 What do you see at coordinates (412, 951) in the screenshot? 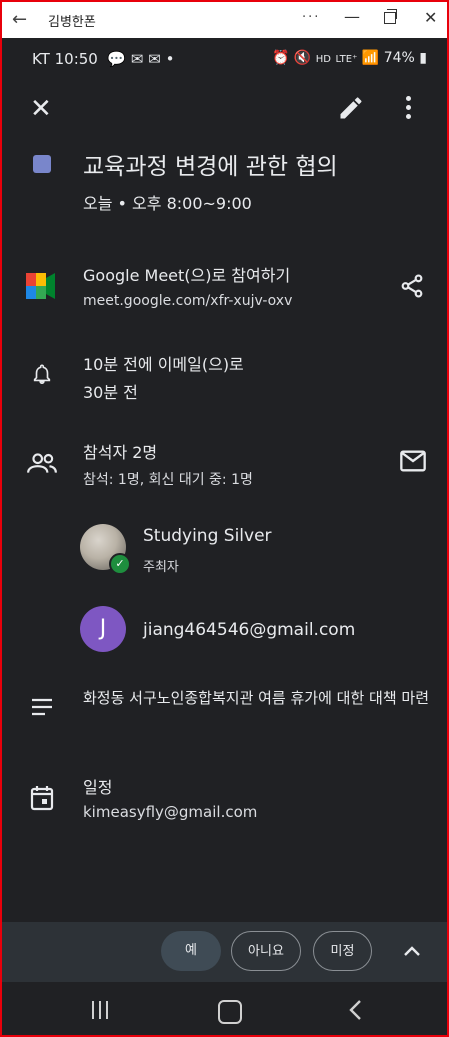
I see `chevron-up-icon` at bounding box center [412, 951].